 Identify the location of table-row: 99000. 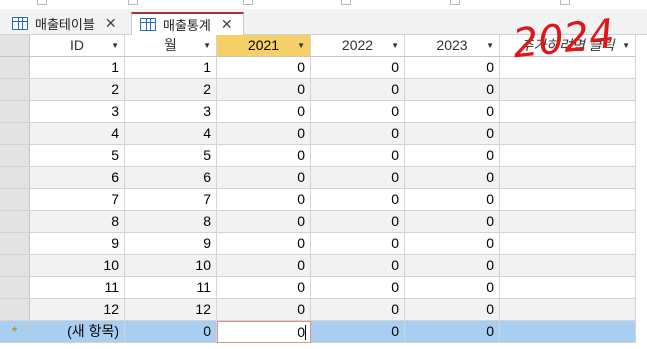
(323, 244).